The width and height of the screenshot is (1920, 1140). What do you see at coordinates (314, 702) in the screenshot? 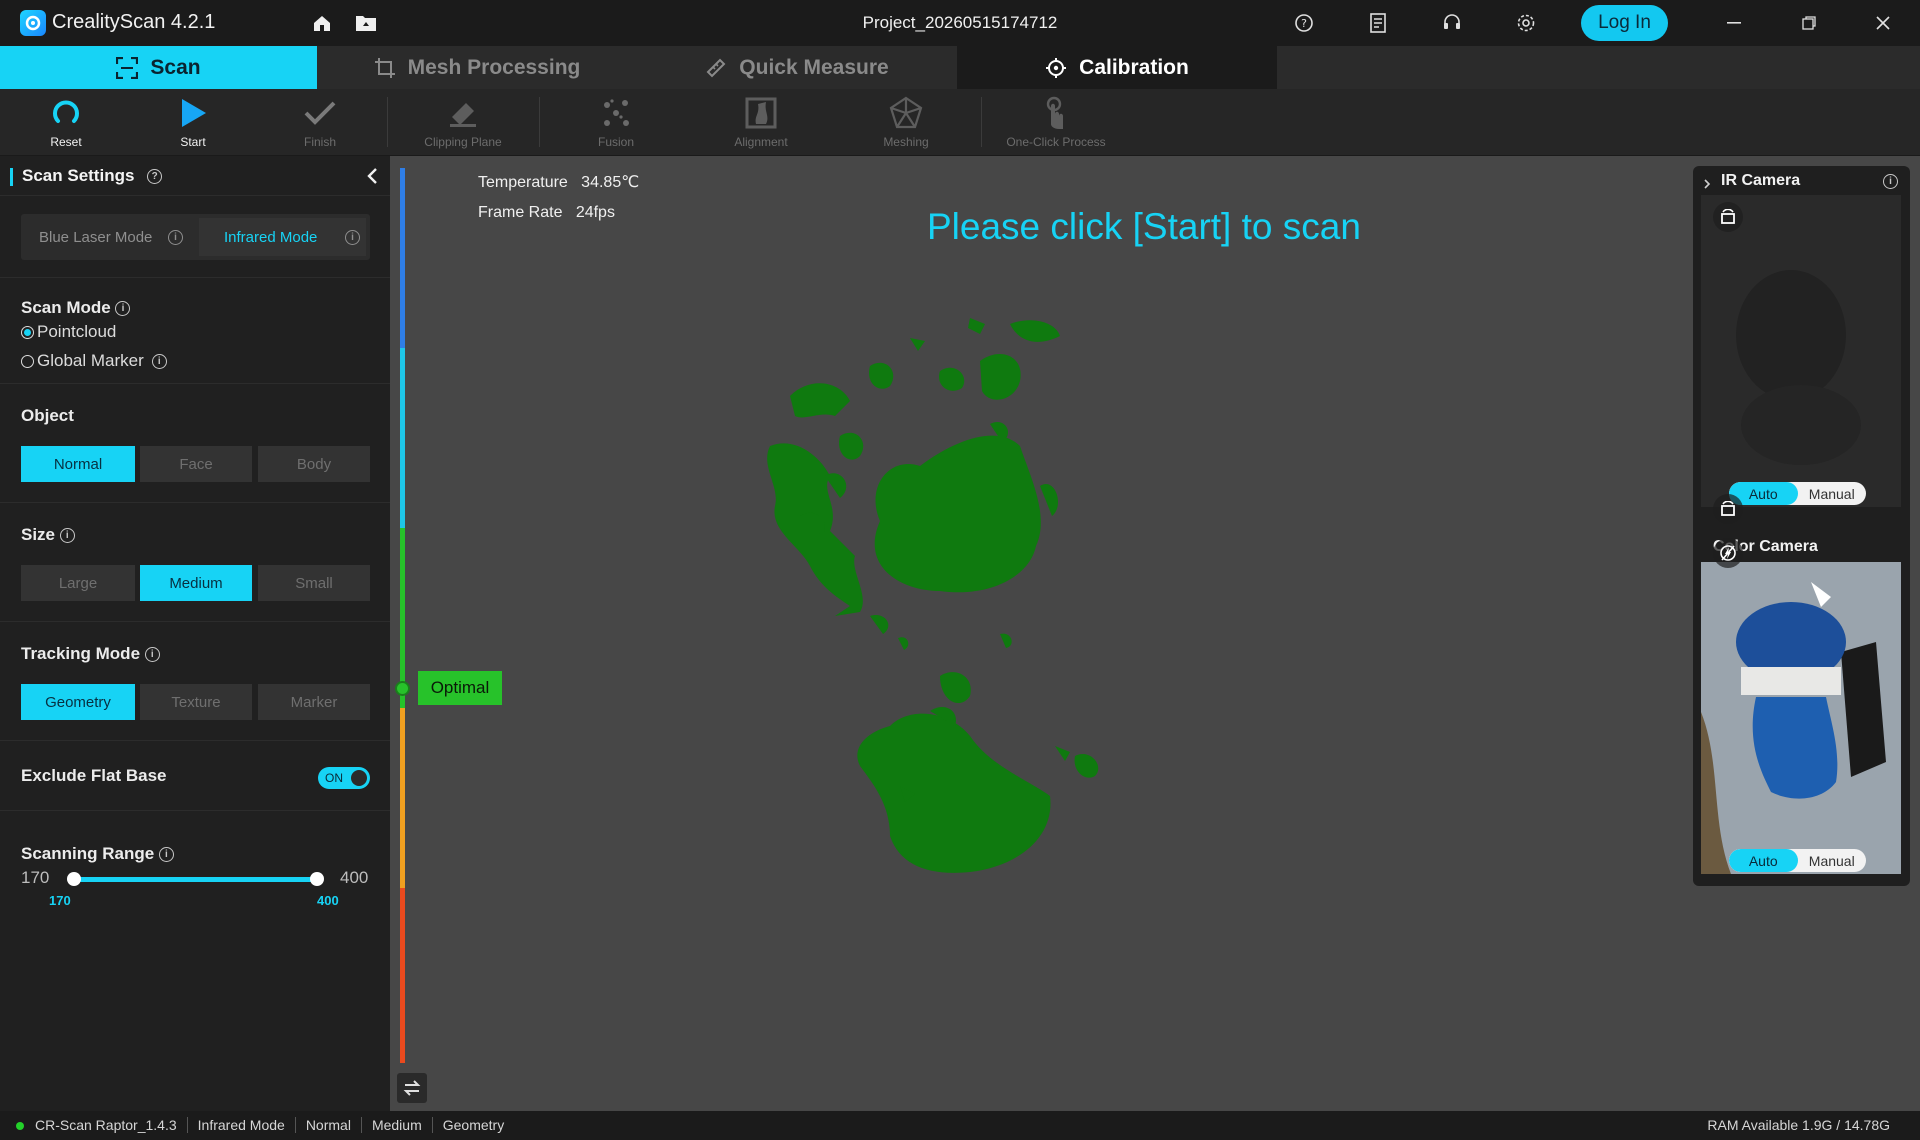
I see `tracking-marker-button: Marker` at bounding box center [314, 702].